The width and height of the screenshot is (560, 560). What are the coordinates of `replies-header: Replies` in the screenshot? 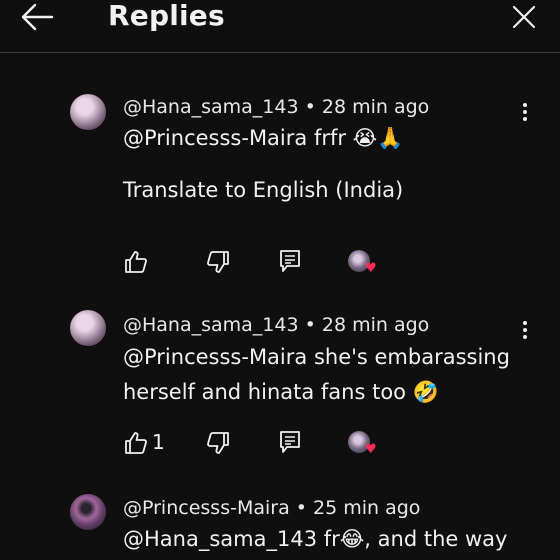 It's located at (280, 26).